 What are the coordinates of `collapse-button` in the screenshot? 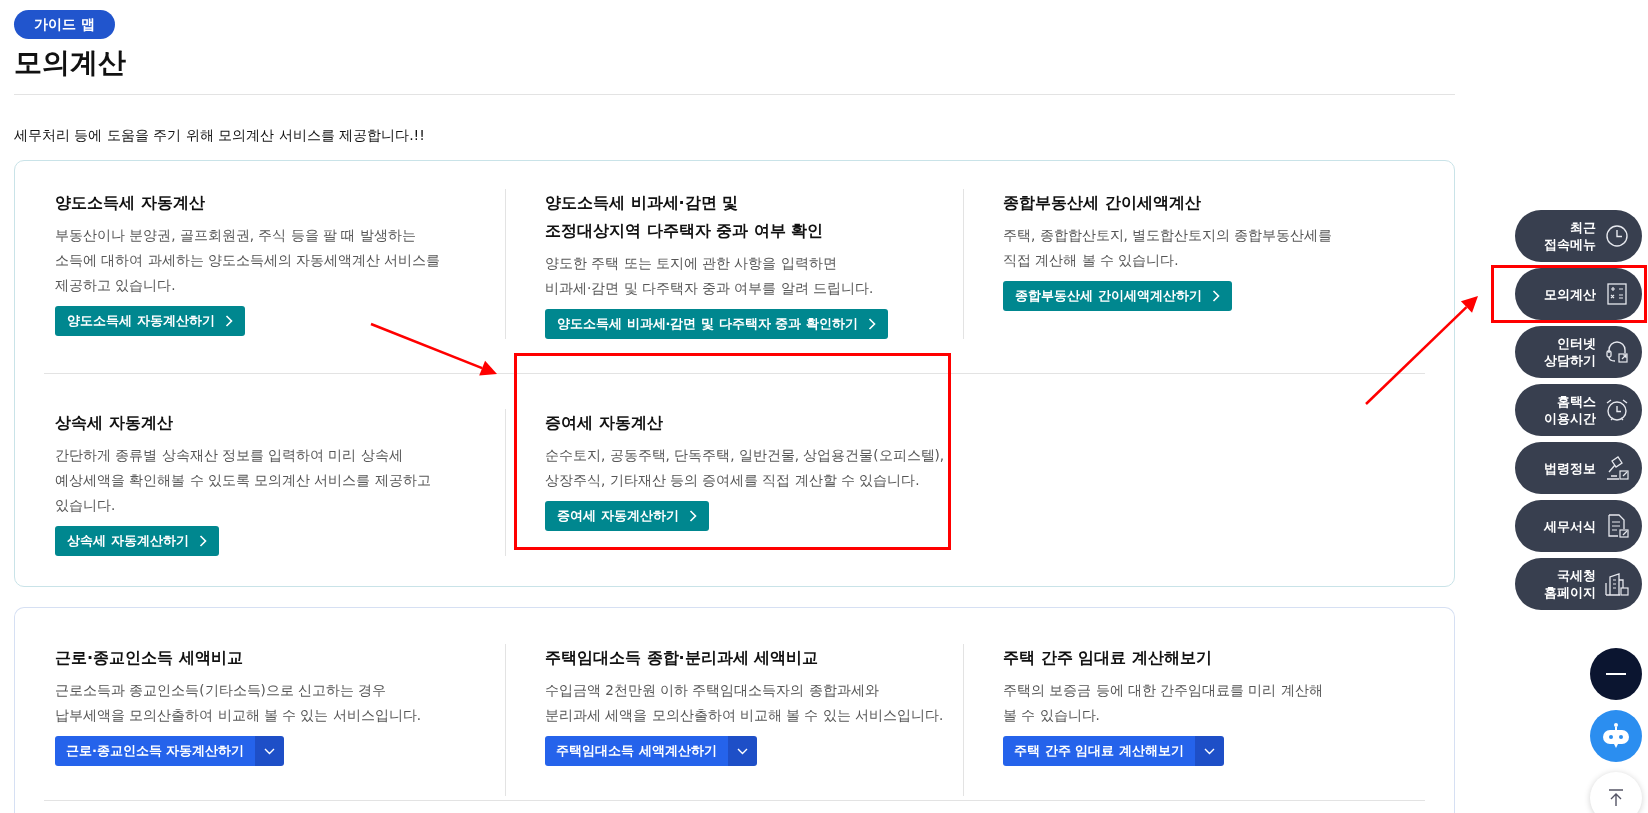 It's located at (1616, 674).